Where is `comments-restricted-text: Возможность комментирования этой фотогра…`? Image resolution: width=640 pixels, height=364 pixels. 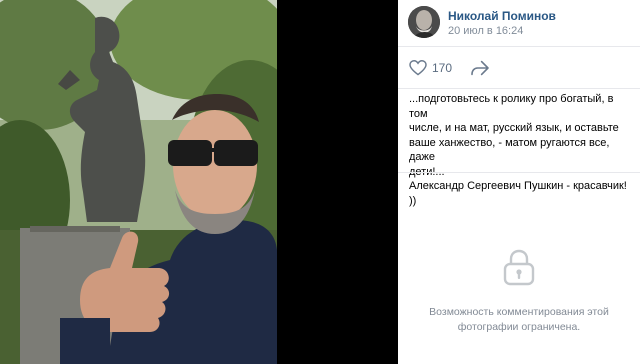
comments-restricted-text: Возможность комментирования этой фотогра… is located at coordinates (519, 320).